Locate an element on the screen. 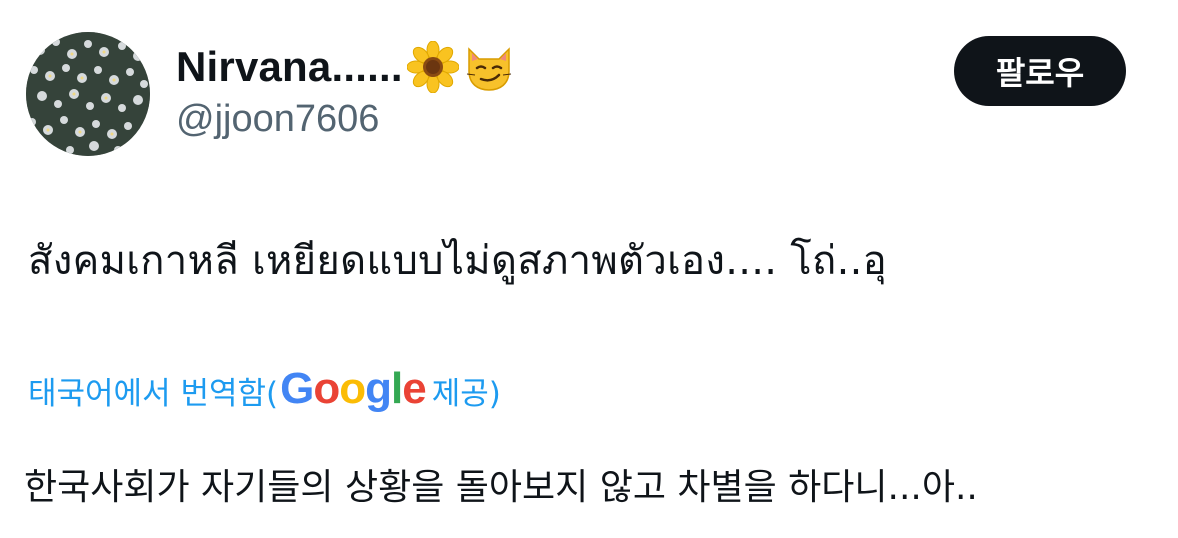 This screenshot has width=1178, height=538. user-info: Nirvana...... @jjoon7606 is located at coordinates (345, 88).